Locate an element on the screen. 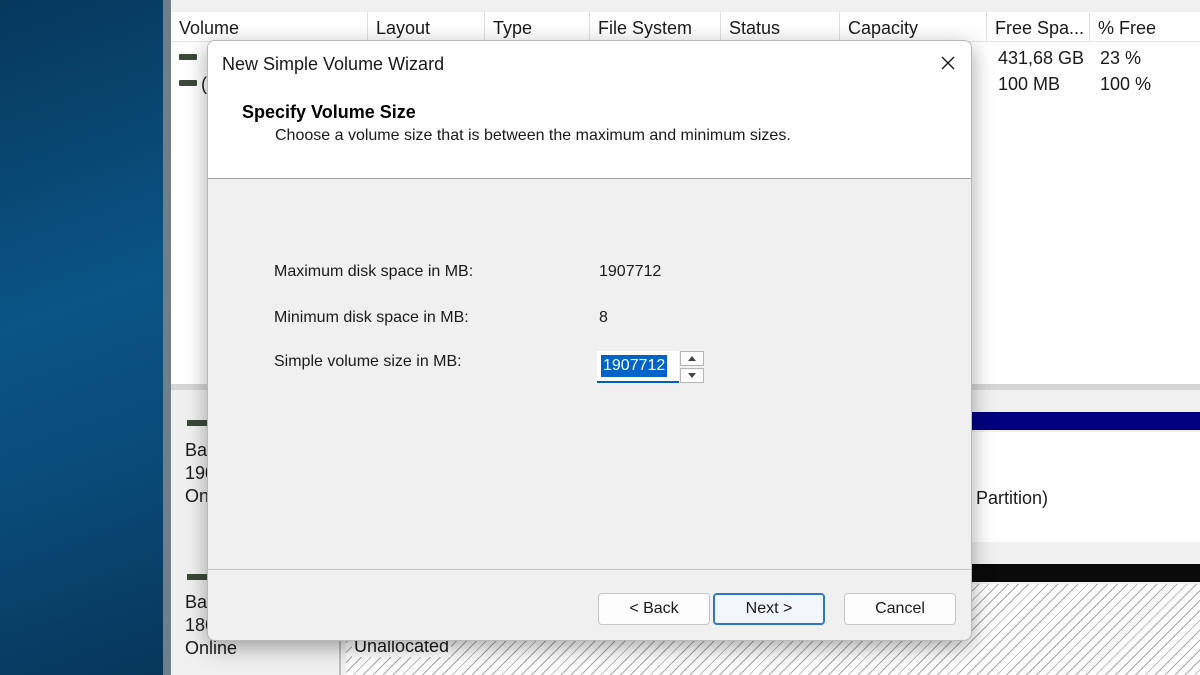 The width and height of the screenshot is (1200, 675). volume-size-stepper is located at coordinates (693, 368).